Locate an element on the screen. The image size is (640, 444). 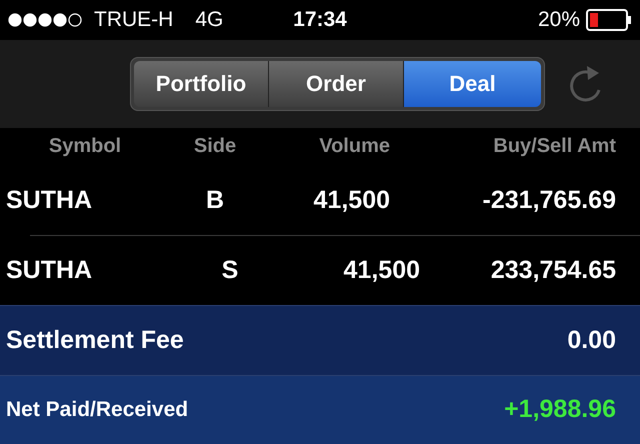
summary-label: Settlement Fee is located at coordinates (95, 340).